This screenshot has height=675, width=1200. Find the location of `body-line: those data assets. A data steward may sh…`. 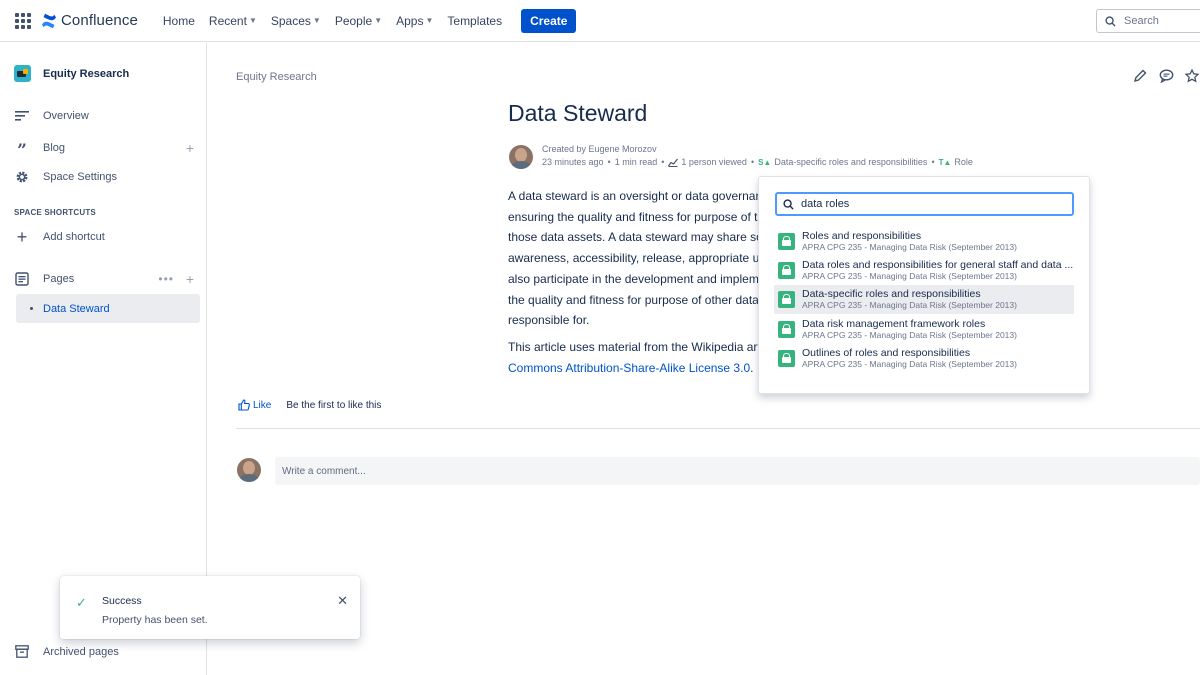

body-line: those data assets. A data steward may sh… is located at coordinates (637, 237).